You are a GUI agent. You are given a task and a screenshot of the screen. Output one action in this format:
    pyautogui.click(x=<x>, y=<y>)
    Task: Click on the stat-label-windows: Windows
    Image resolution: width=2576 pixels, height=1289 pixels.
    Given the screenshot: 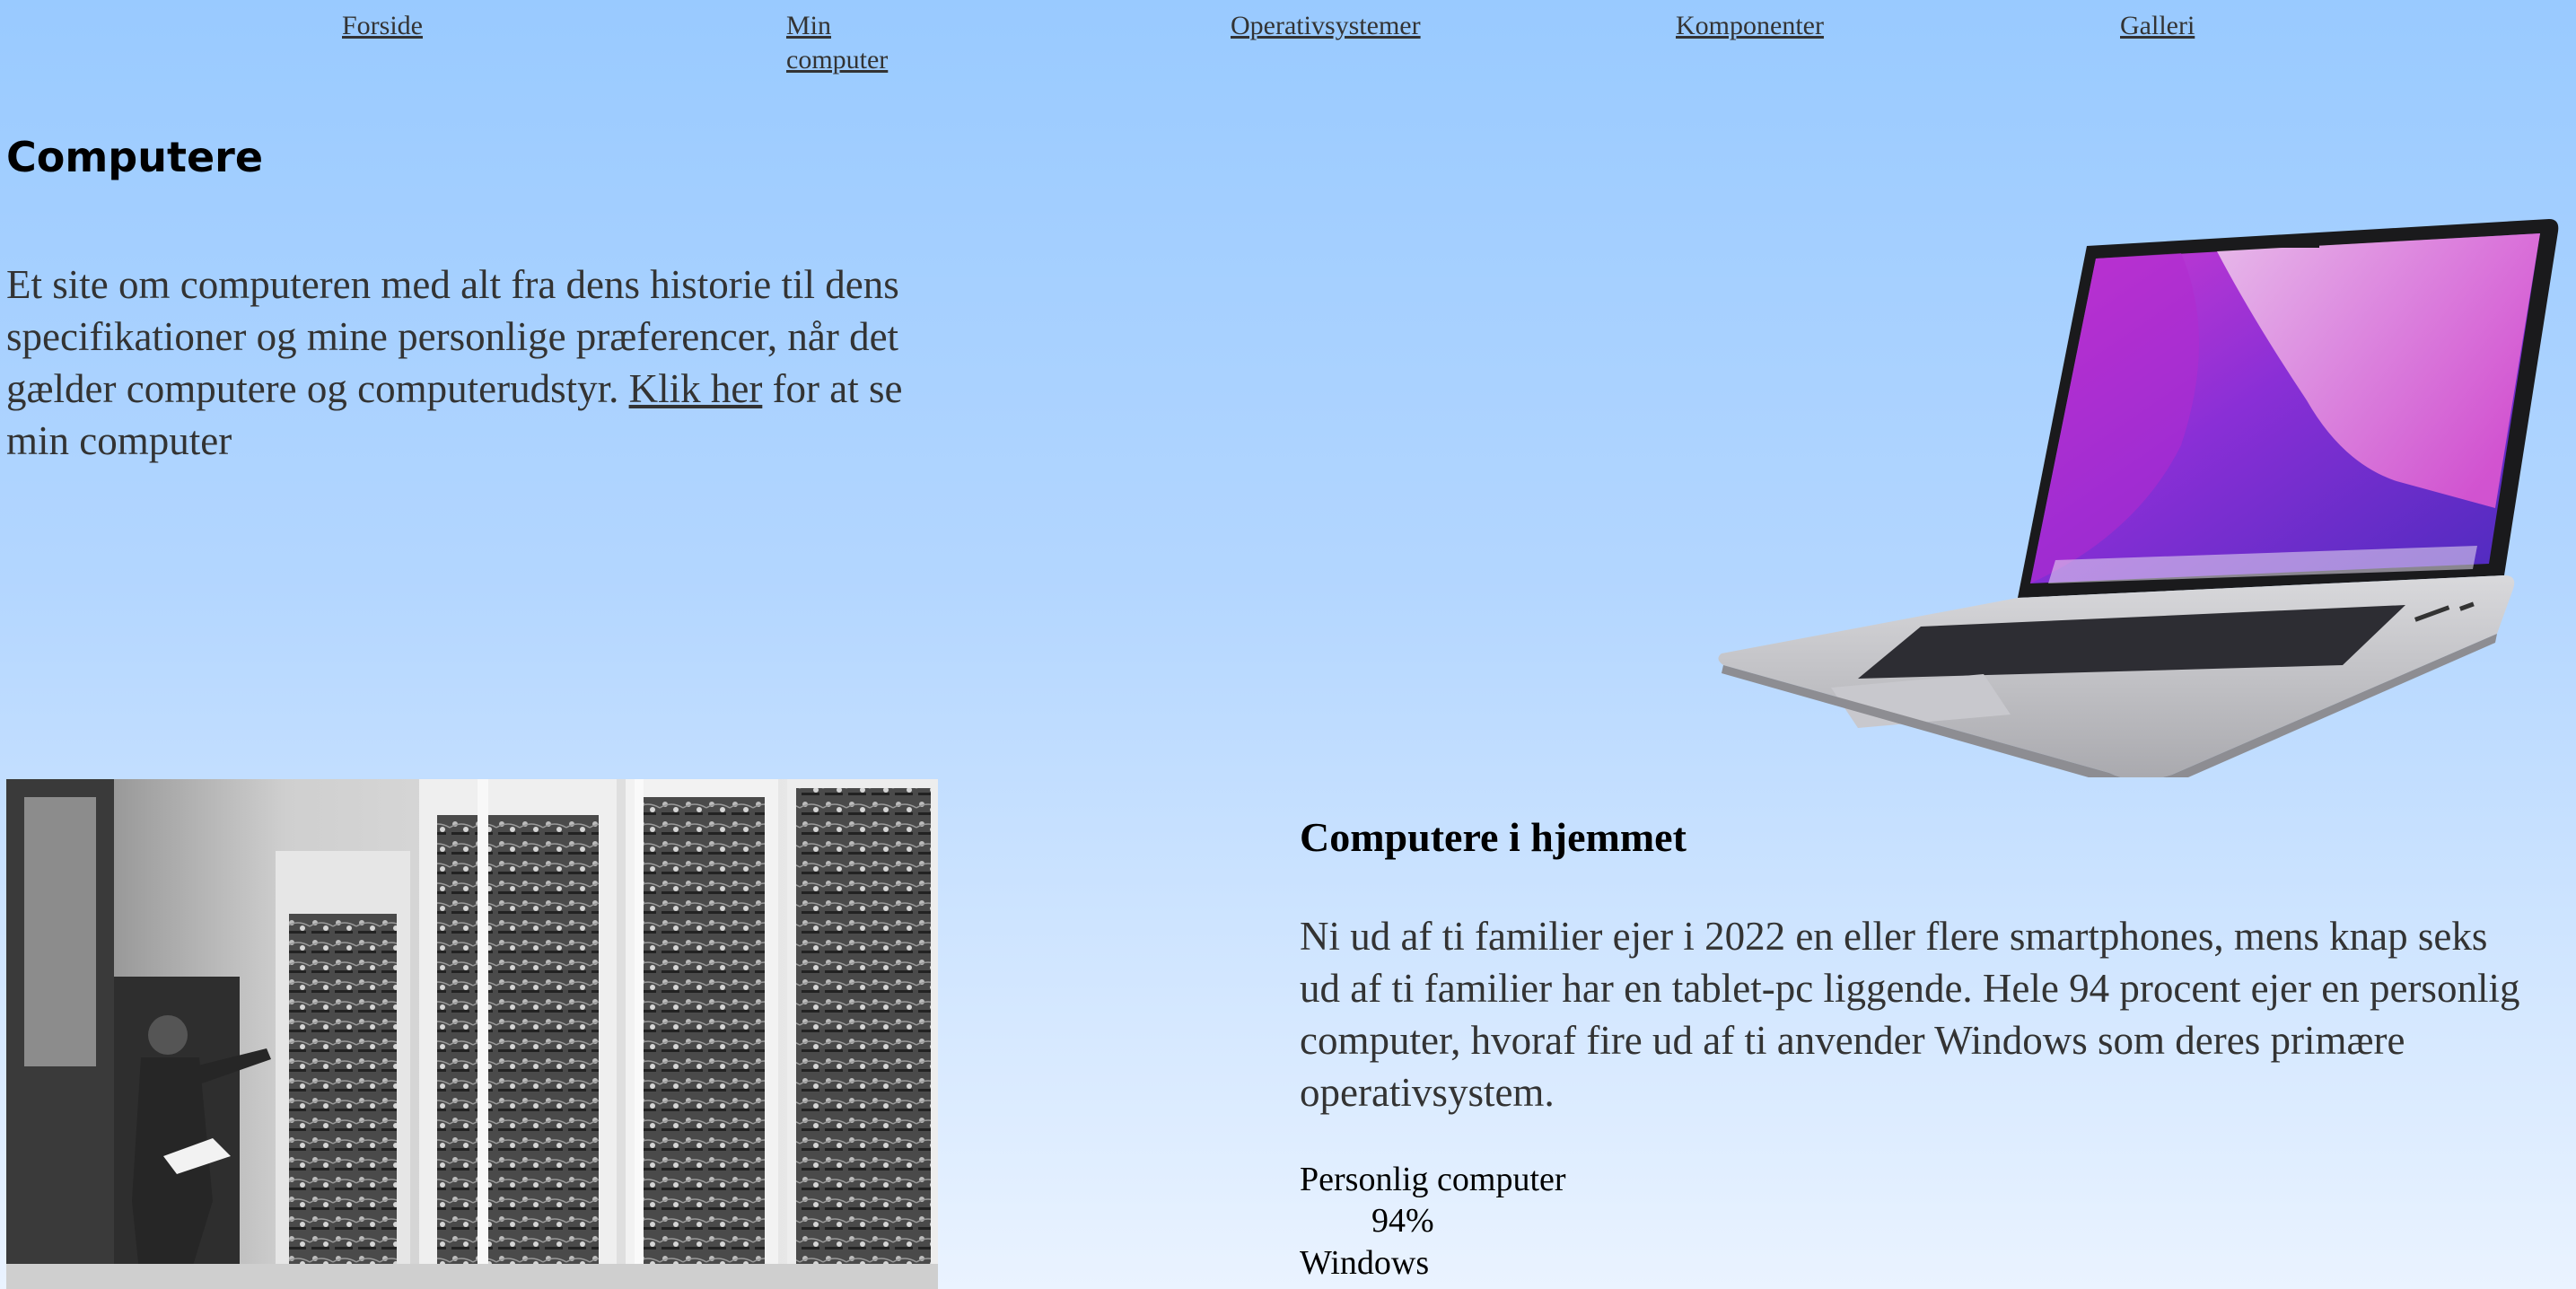 What is the action you would take?
    pyautogui.click(x=1365, y=1263)
    